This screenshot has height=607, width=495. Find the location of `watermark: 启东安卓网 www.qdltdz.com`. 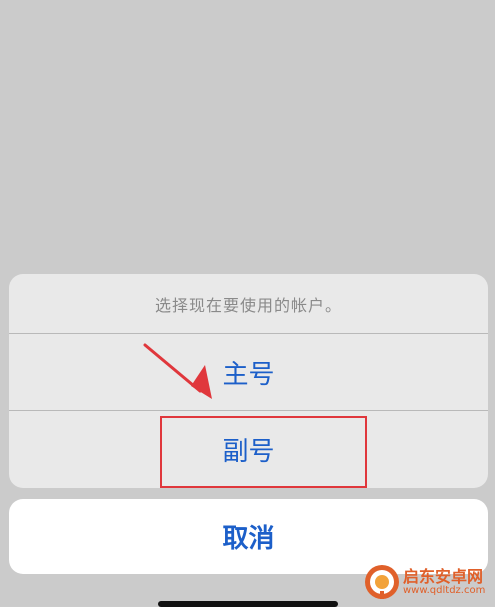

watermark: 启东安卓网 www.qdltdz.com is located at coordinates (428, 582).